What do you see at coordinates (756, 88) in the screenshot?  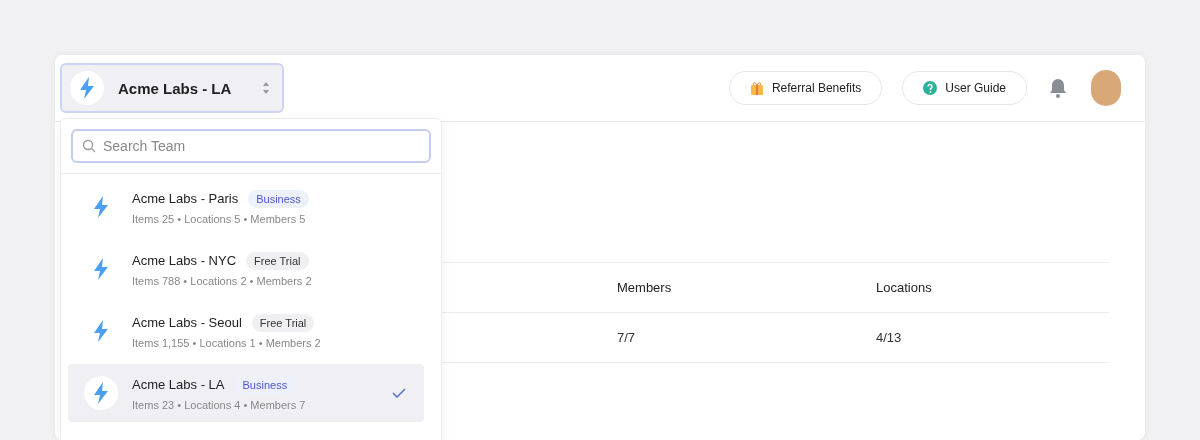 I see `gift-icon` at bounding box center [756, 88].